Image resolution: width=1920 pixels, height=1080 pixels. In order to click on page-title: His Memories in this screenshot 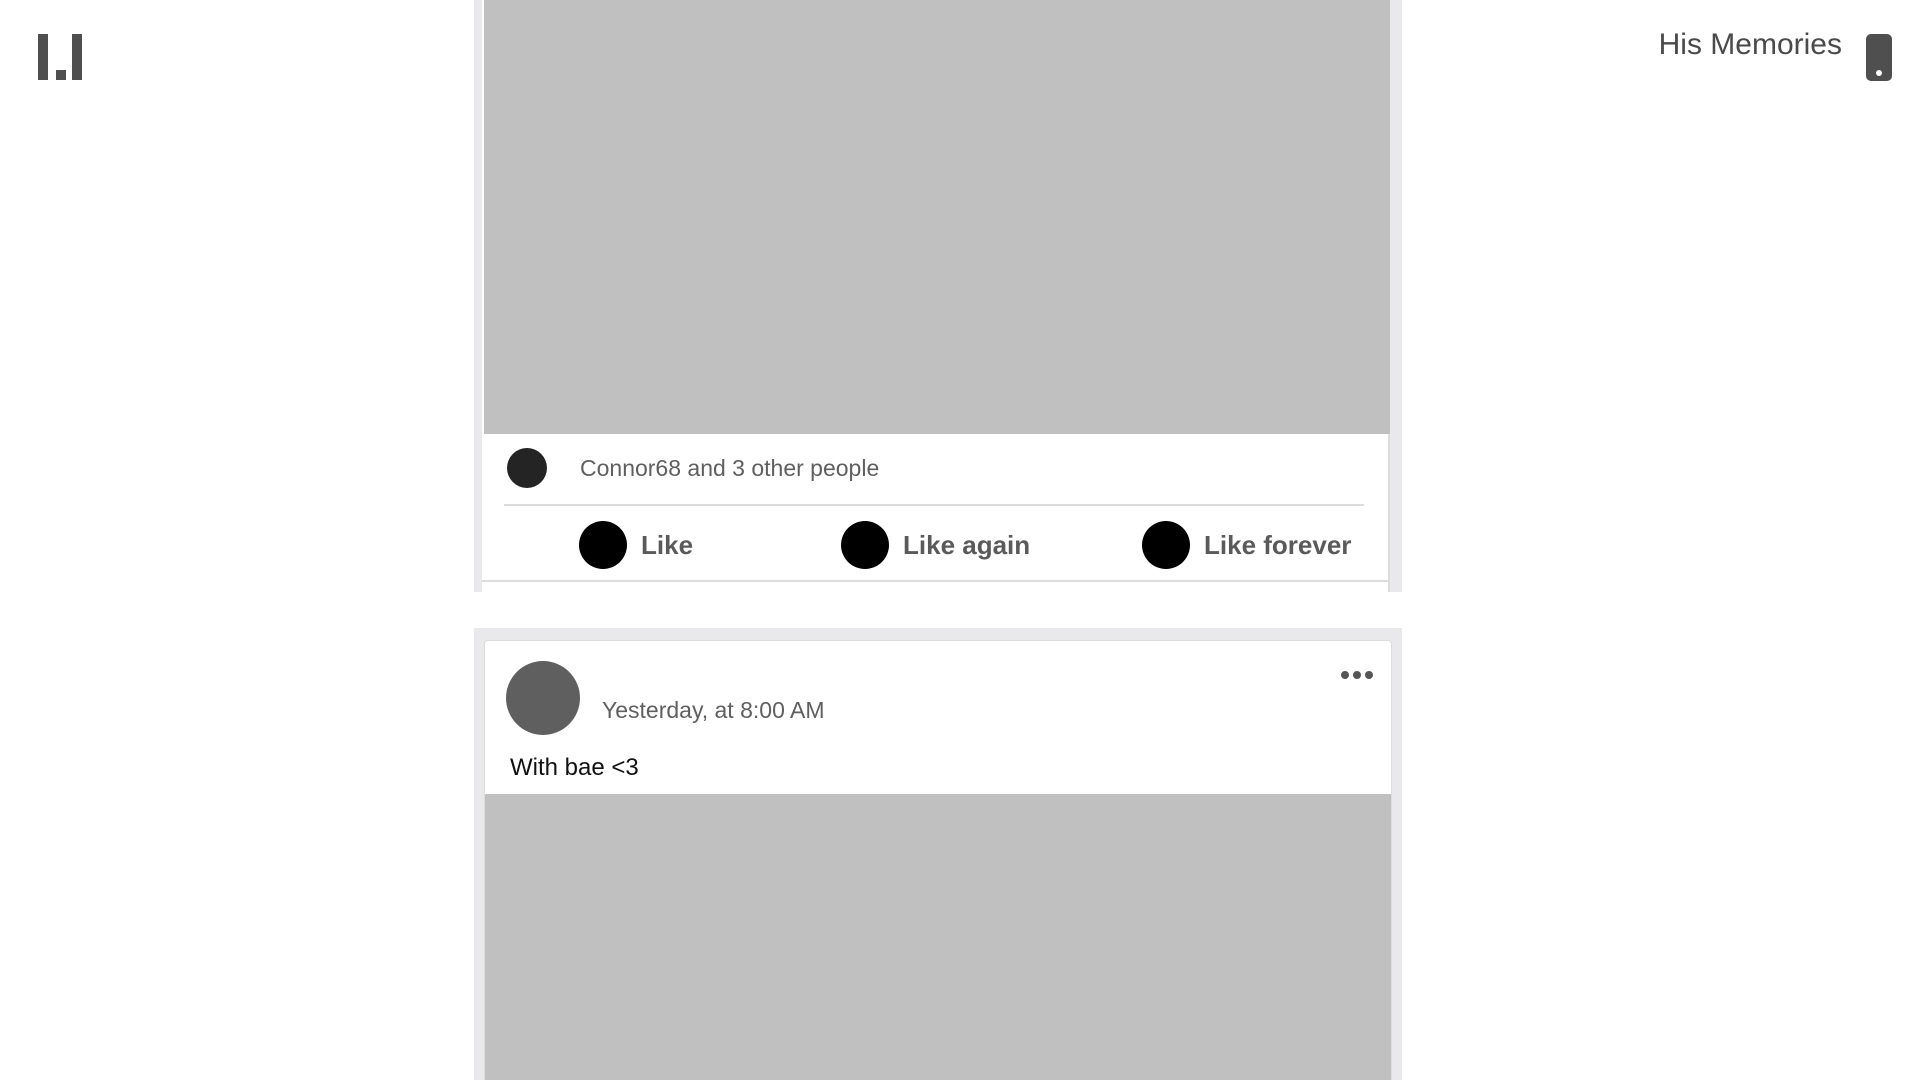, I will do `click(1750, 44)`.